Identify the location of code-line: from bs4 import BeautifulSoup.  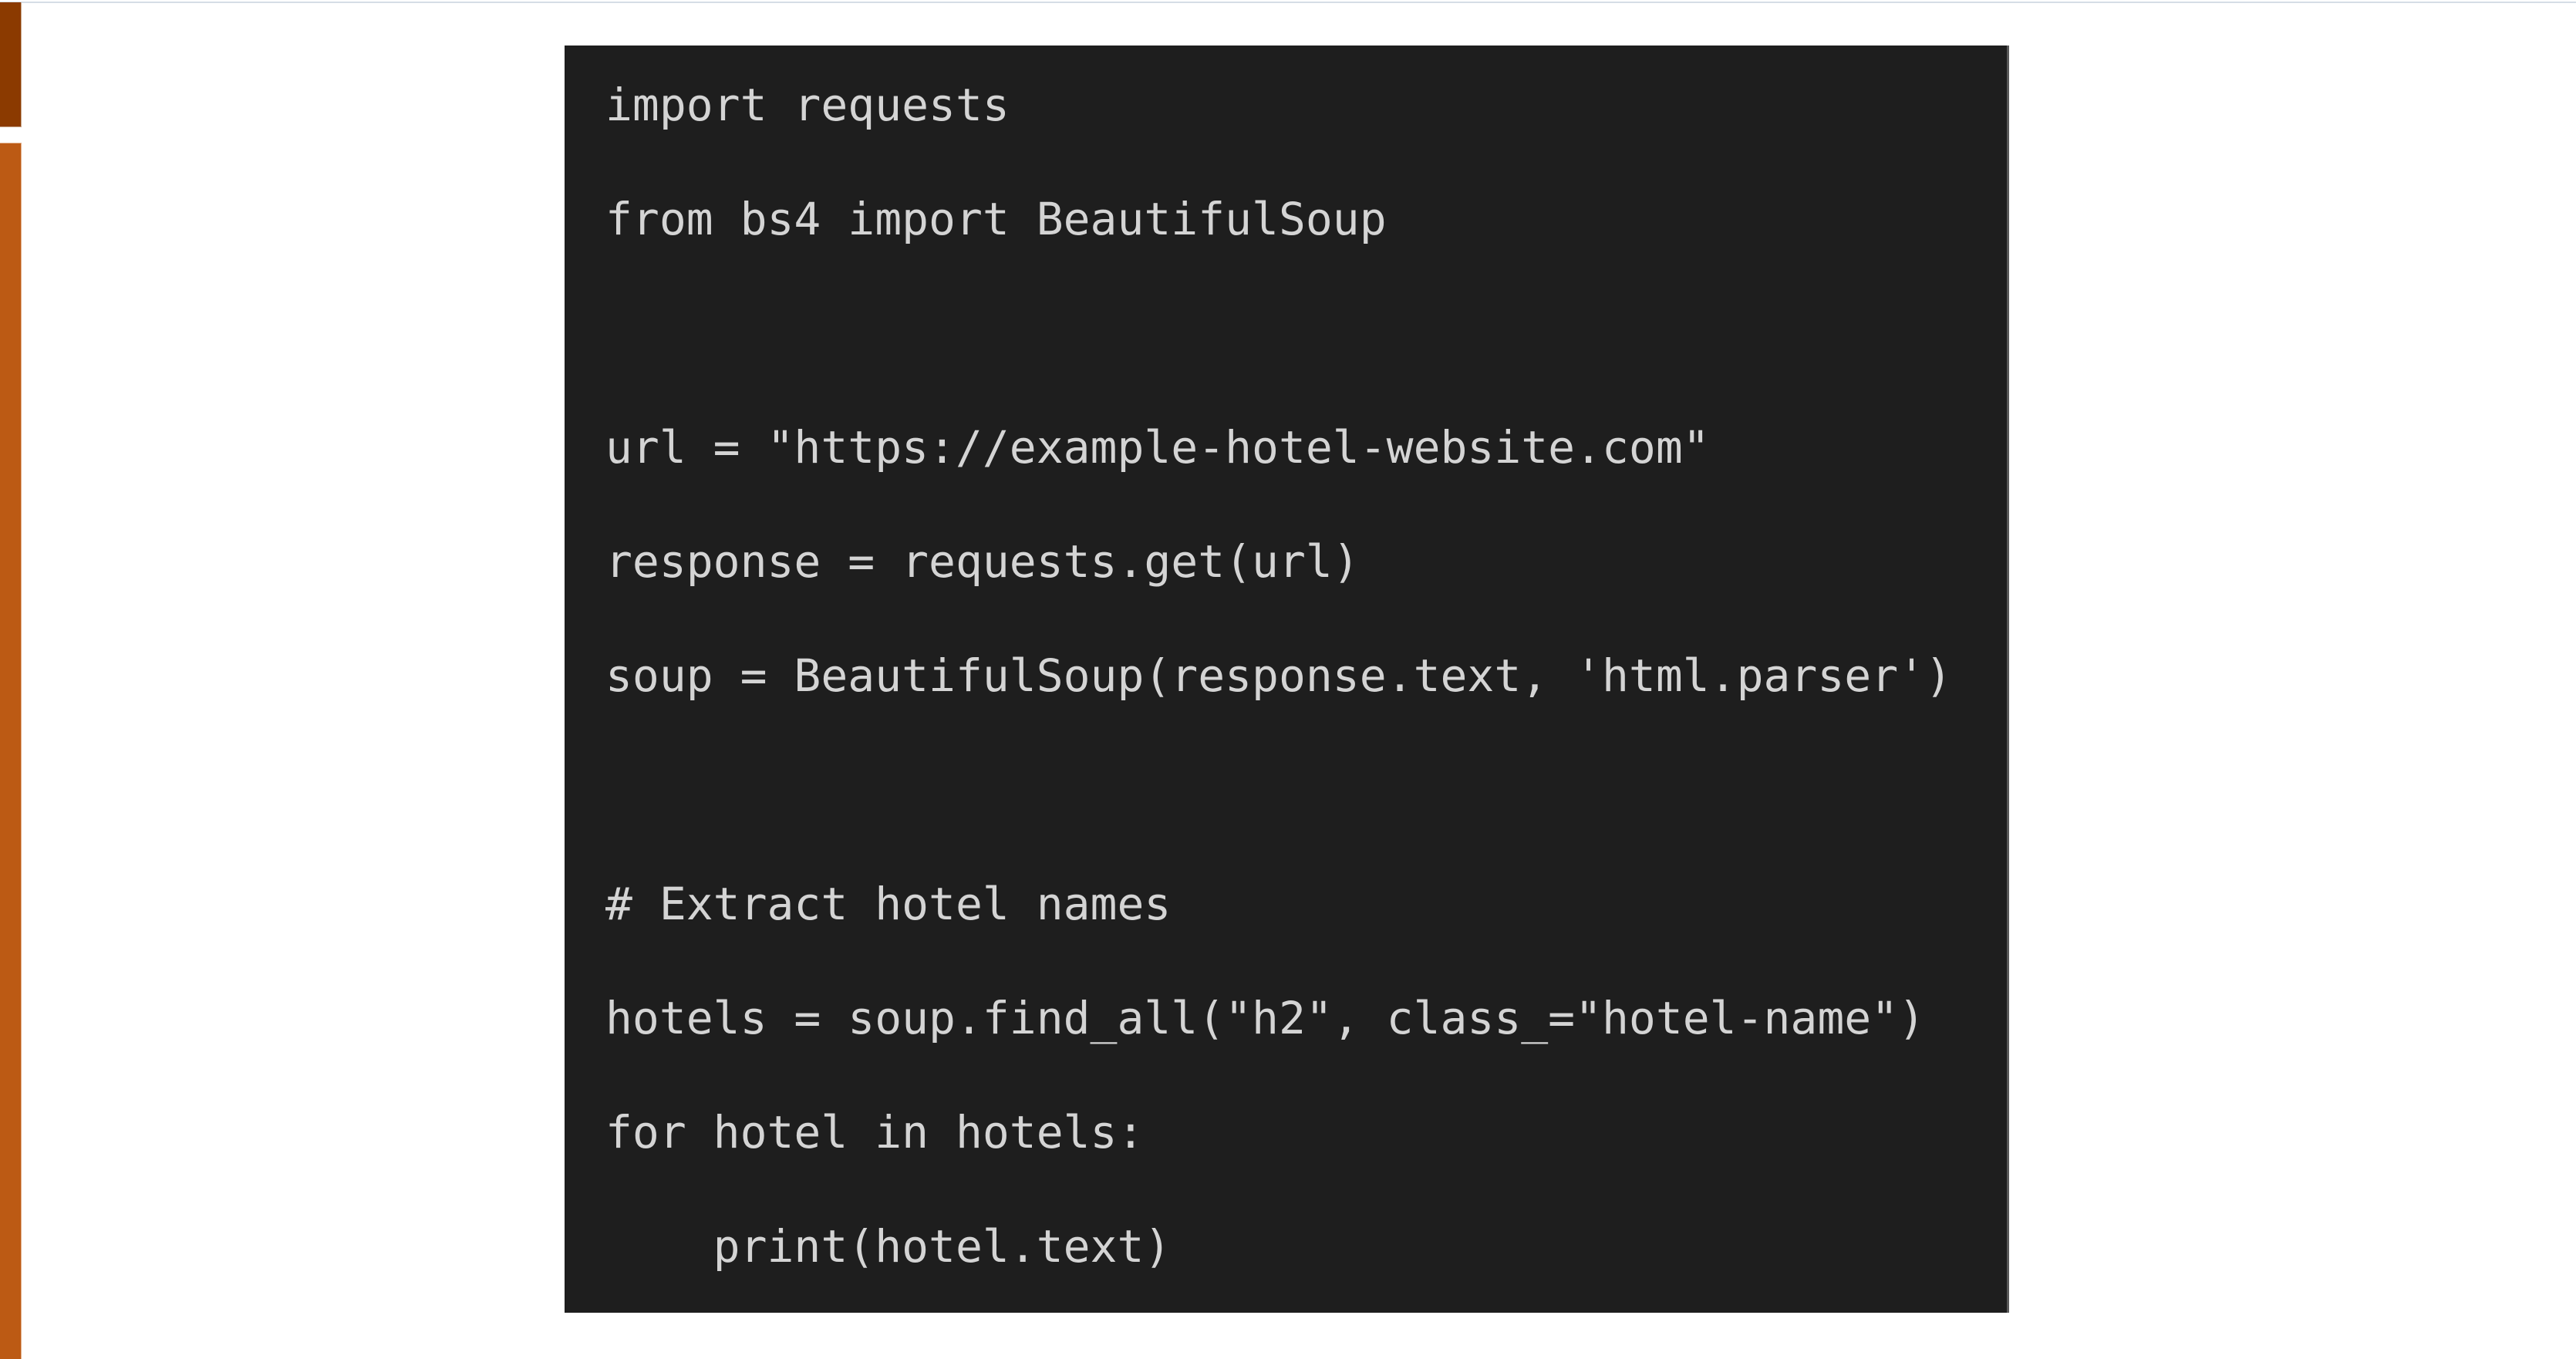
(996, 219).